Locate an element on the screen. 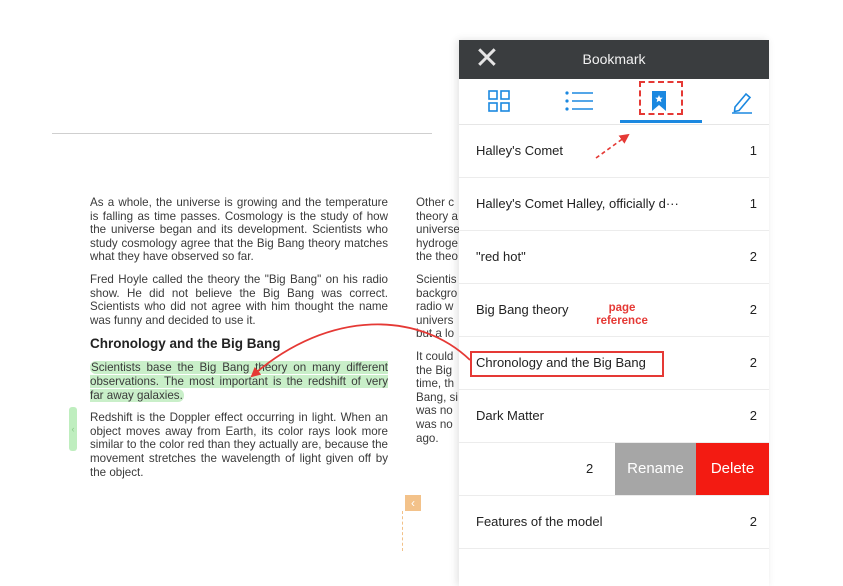 The width and height of the screenshot is (843, 586). bookmark-row-swiped: 2 Rename Delete is located at coordinates (614, 469).